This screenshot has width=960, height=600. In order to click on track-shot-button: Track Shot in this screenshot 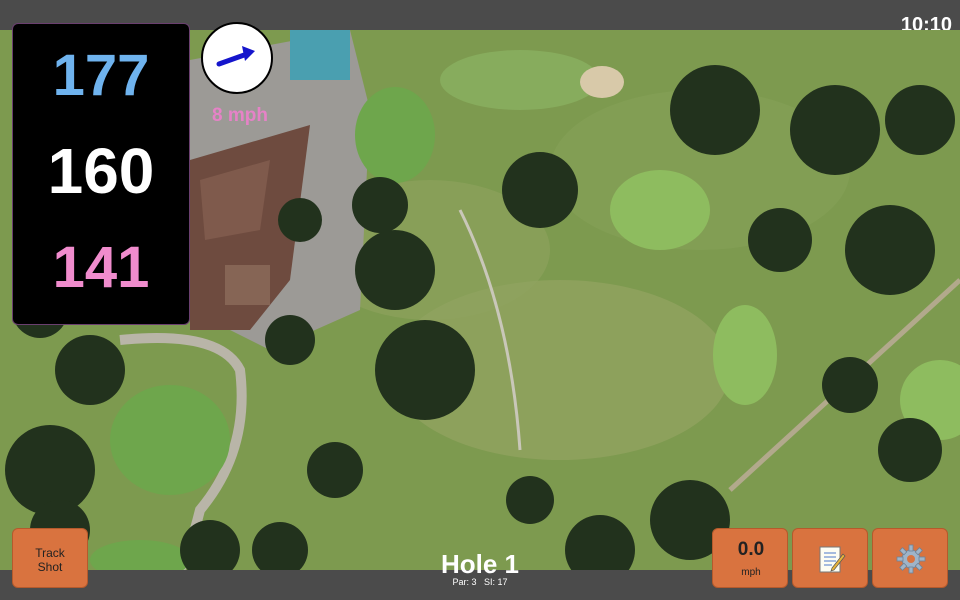, I will do `click(50, 558)`.